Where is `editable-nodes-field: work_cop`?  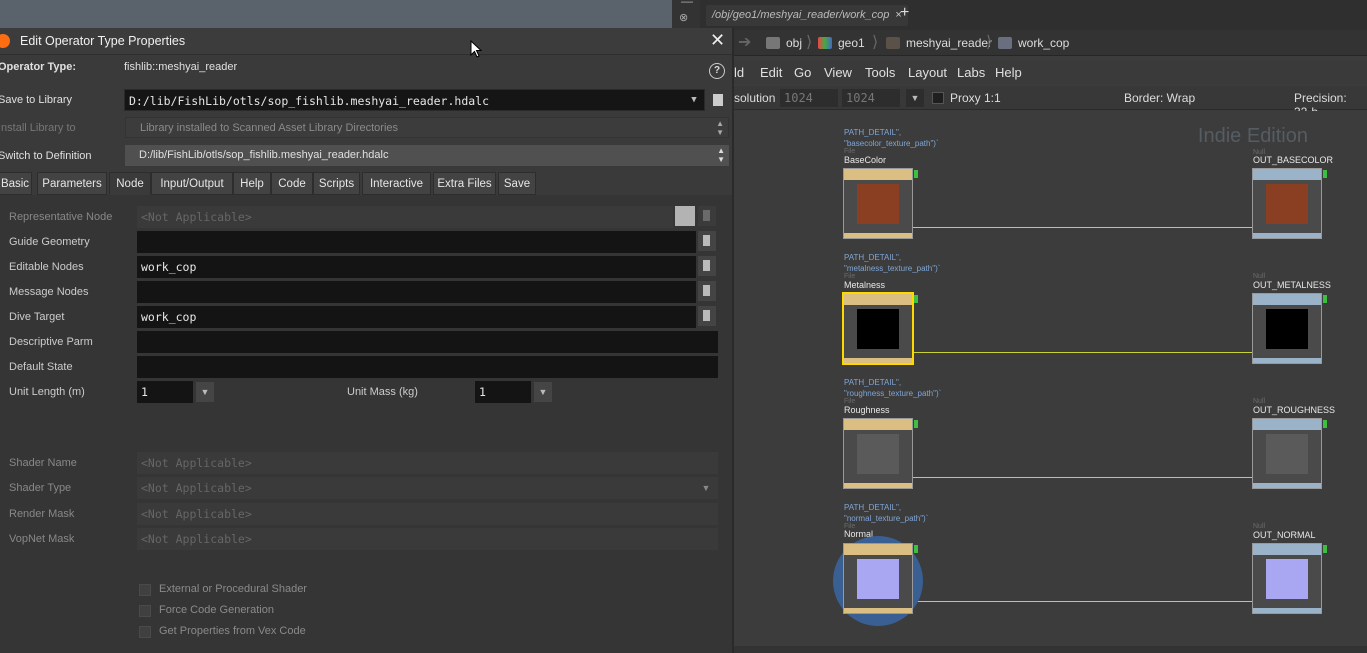 editable-nodes-field: work_cop is located at coordinates (416, 267).